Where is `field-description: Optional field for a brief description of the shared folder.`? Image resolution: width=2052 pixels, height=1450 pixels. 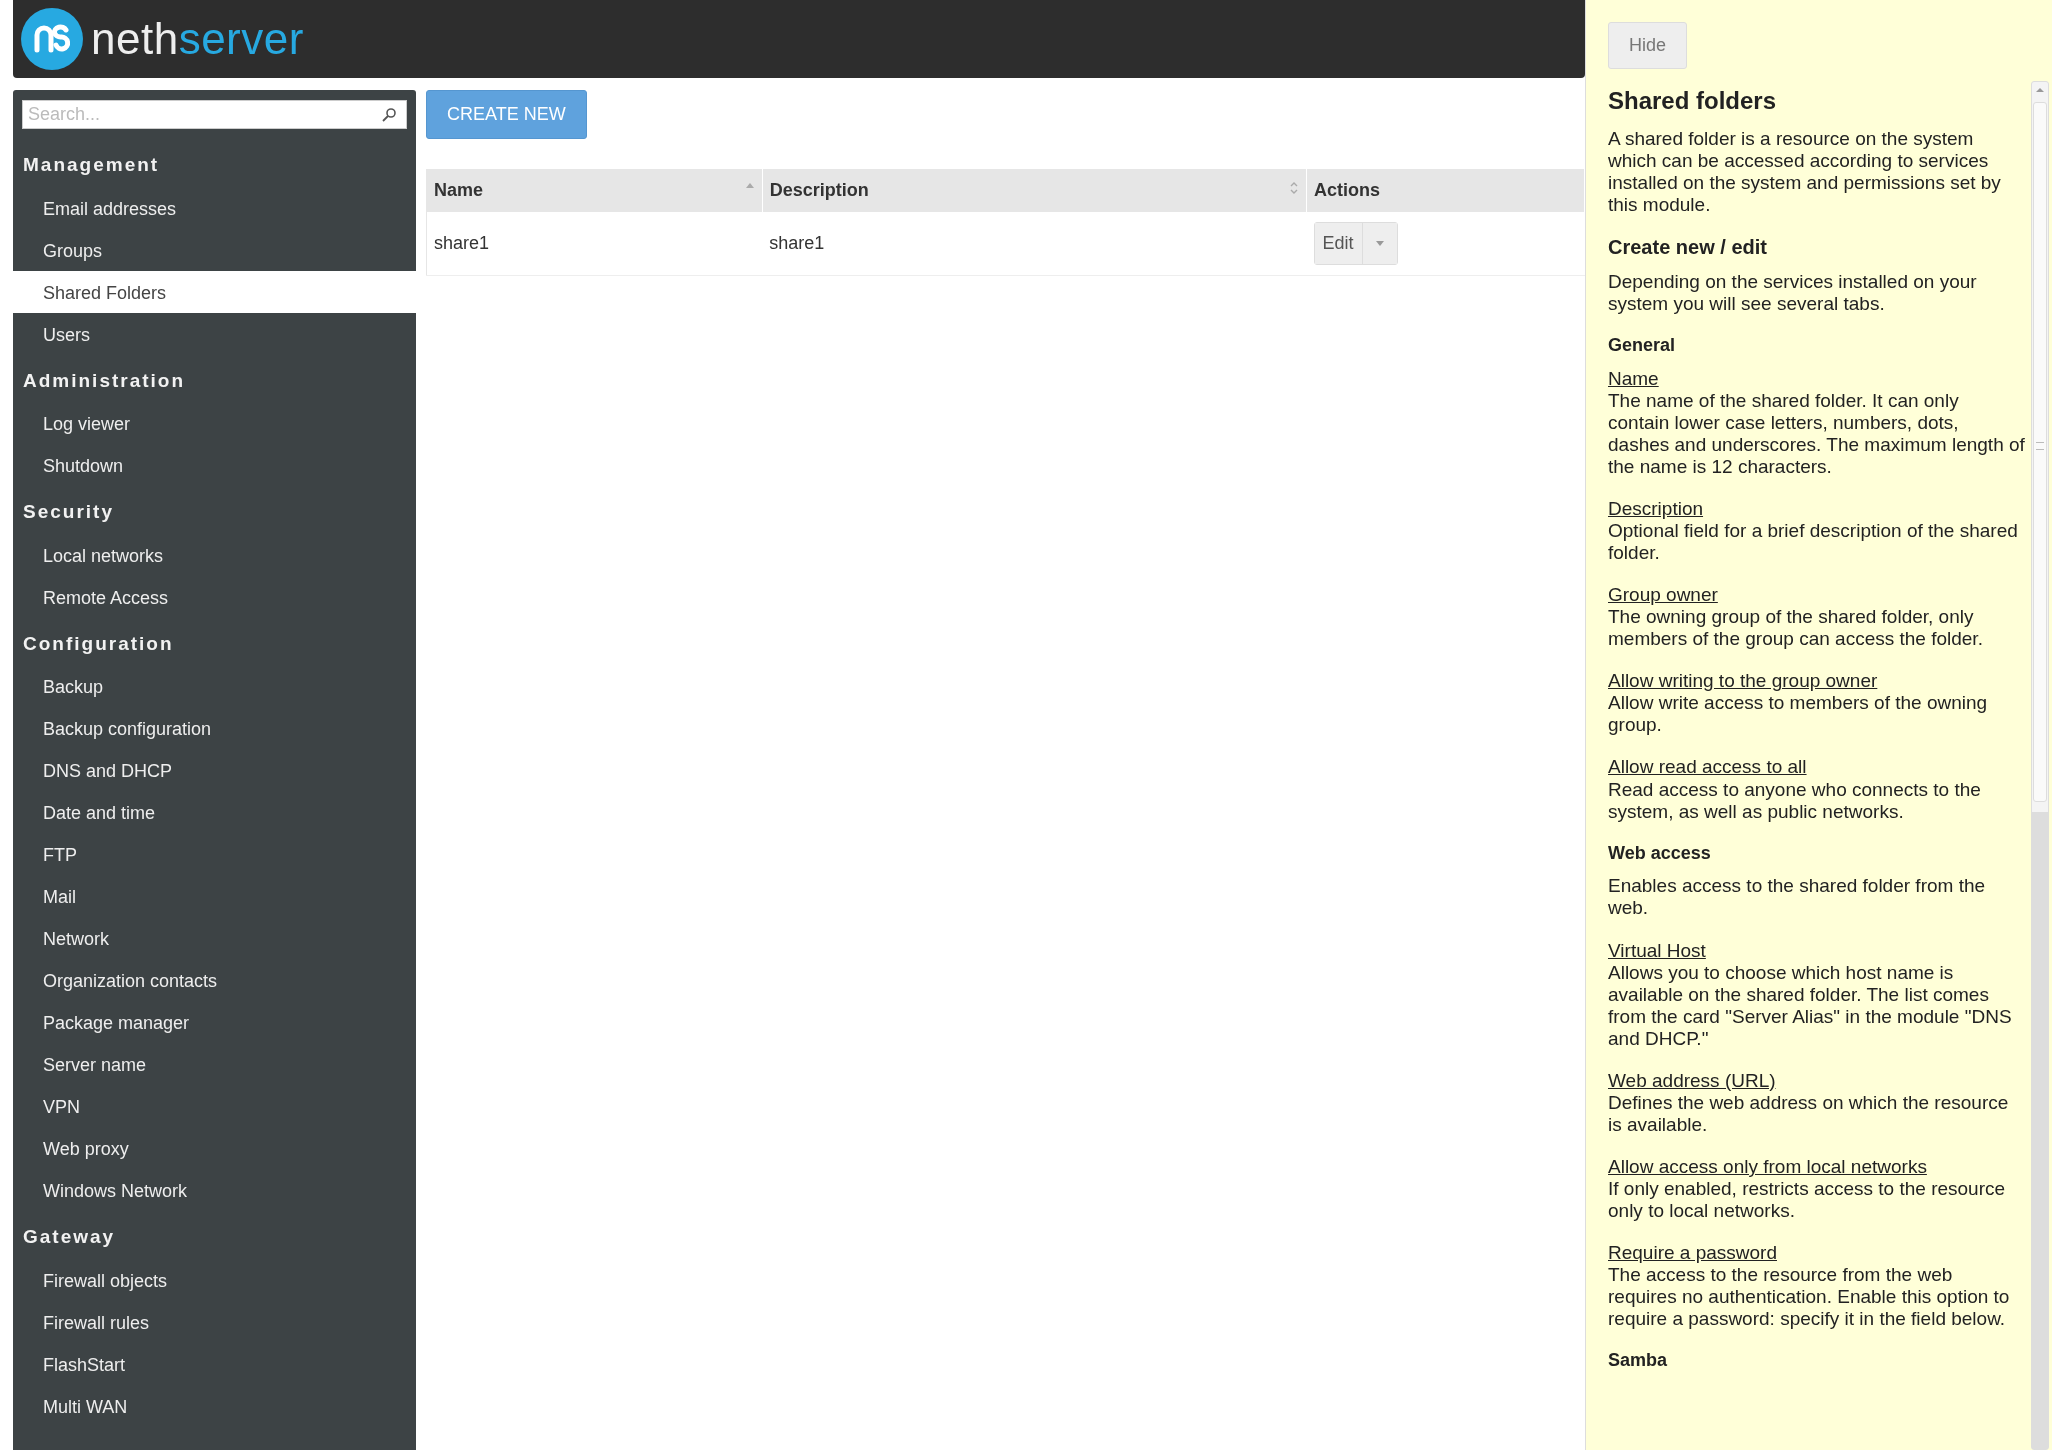 field-description: Optional field for a brief description of the shared folder. is located at coordinates (1813, 542).